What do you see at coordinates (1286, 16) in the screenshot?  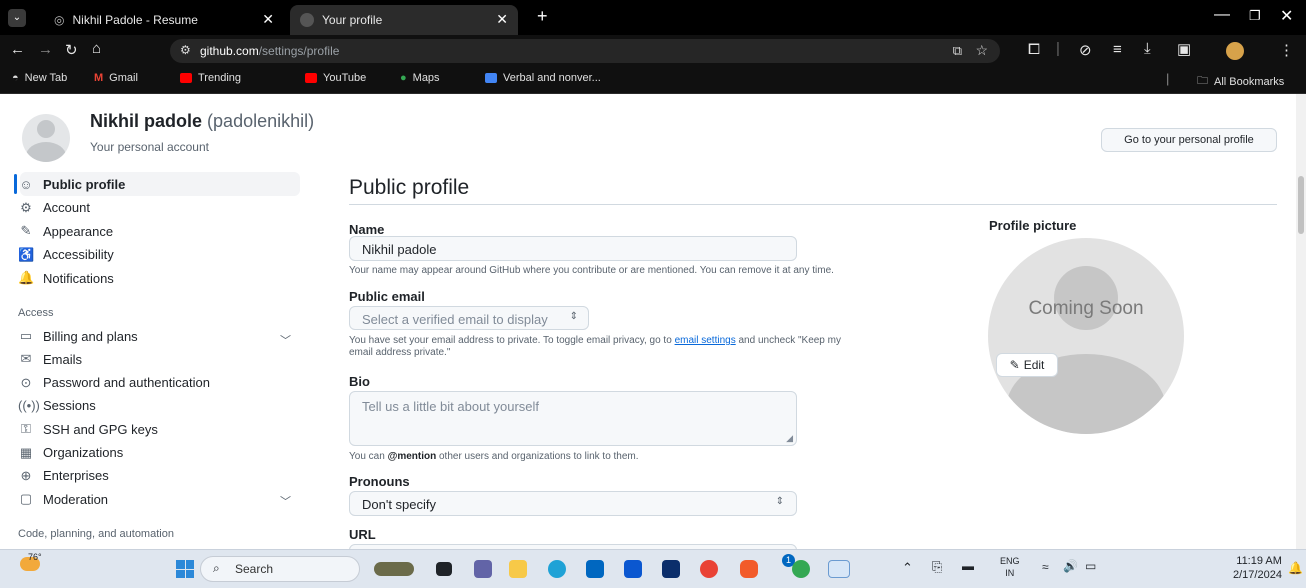 I see `close-window-icon: ✕` at bounding box center [1286, 16].